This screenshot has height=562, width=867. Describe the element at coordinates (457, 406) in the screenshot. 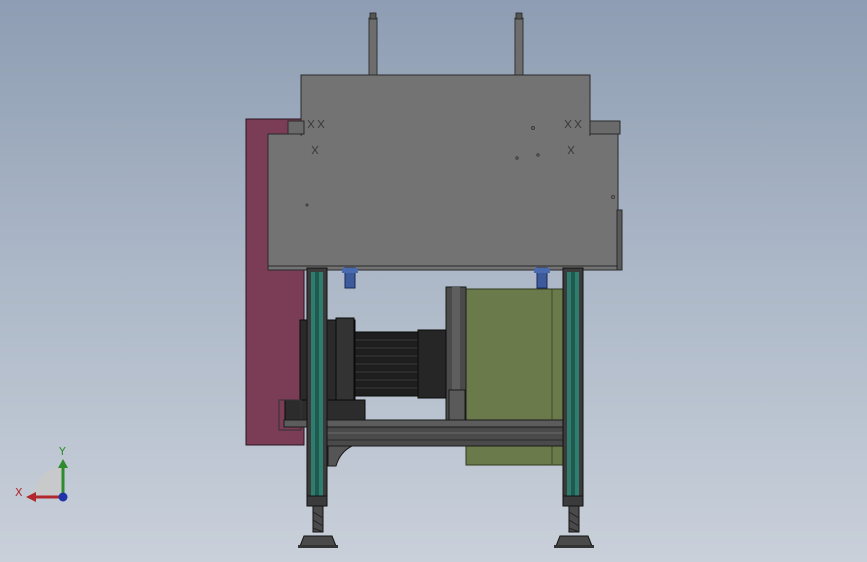

I see `inner-frame-plate` at that location.